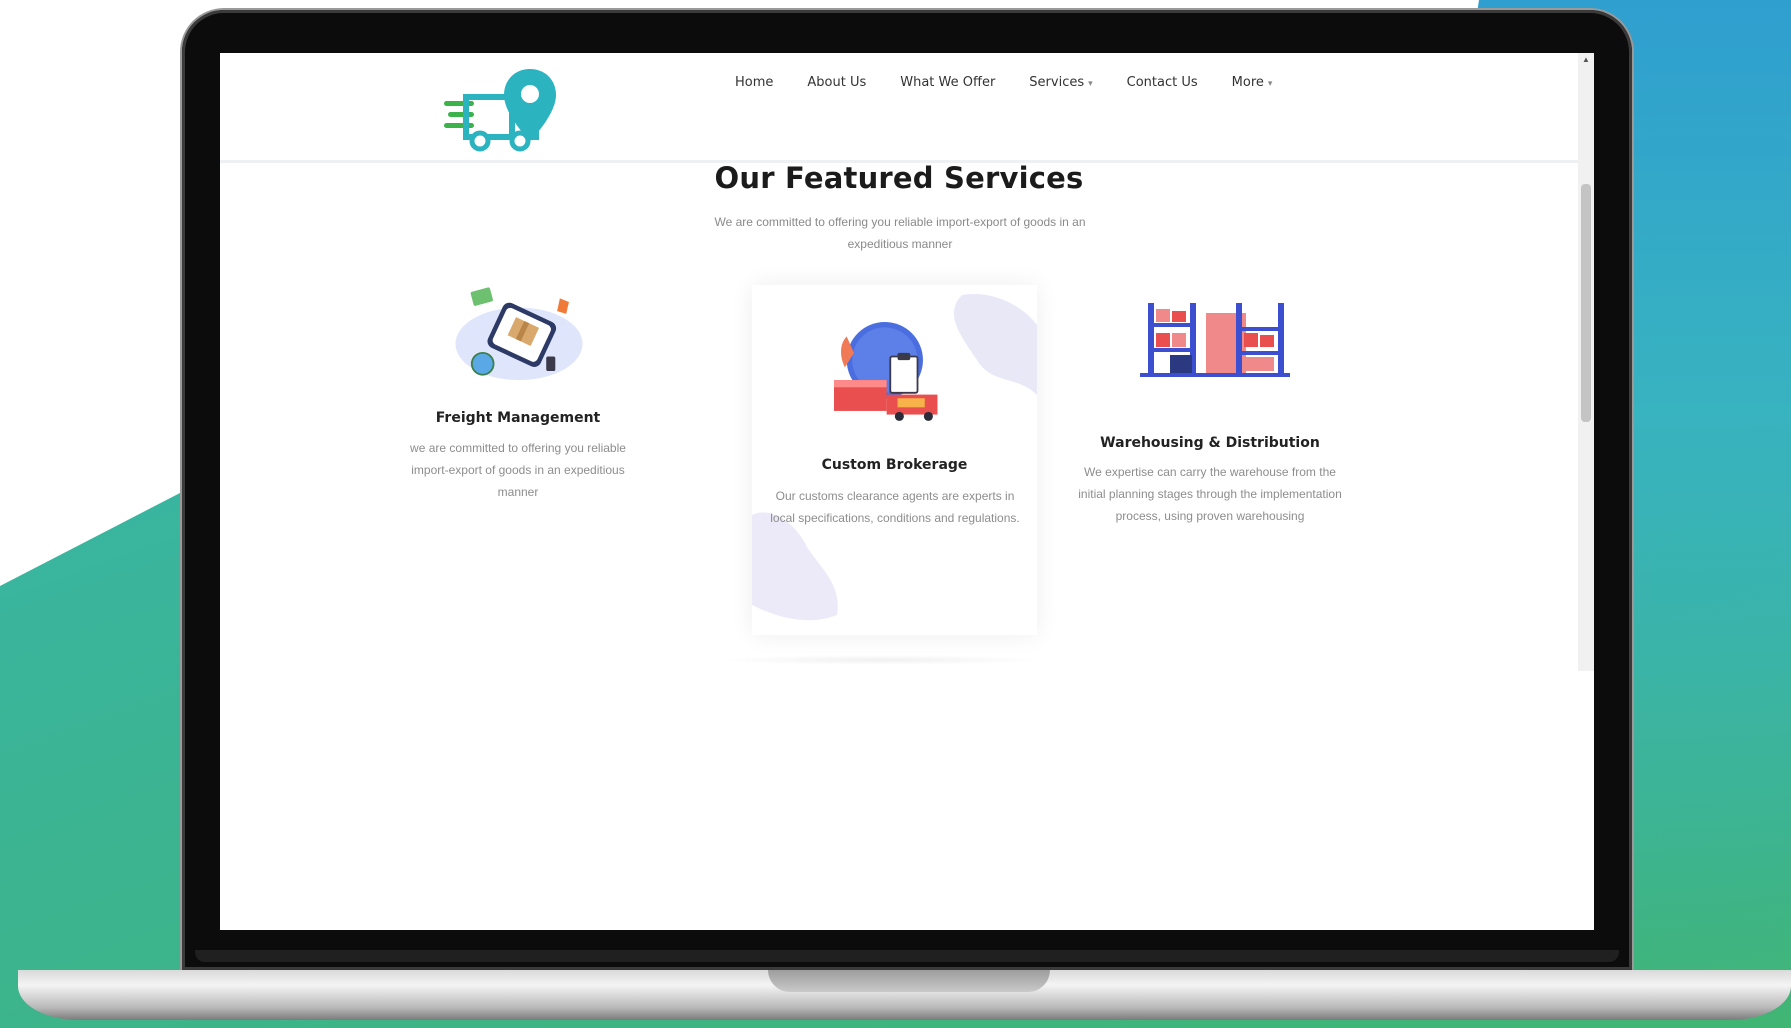 This screenshot has width=1791, height=1028. Describe the element at coordinates (1210, 443) in the screenshot. I see `card-title: Warehousing & Distribution` at that location.